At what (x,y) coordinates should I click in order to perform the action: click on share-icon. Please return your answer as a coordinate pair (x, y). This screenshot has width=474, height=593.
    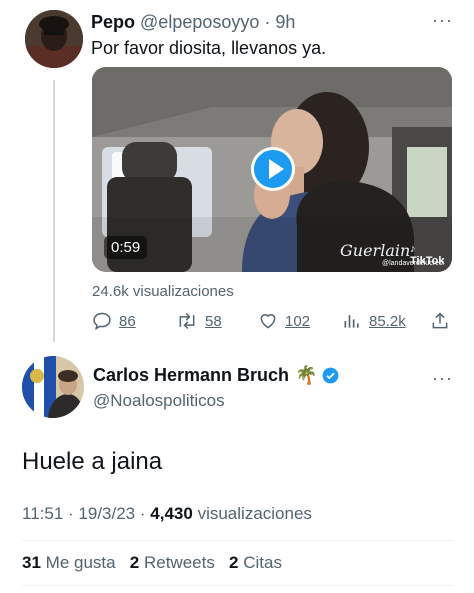
    Looking at the image, I should click on (440, 320).